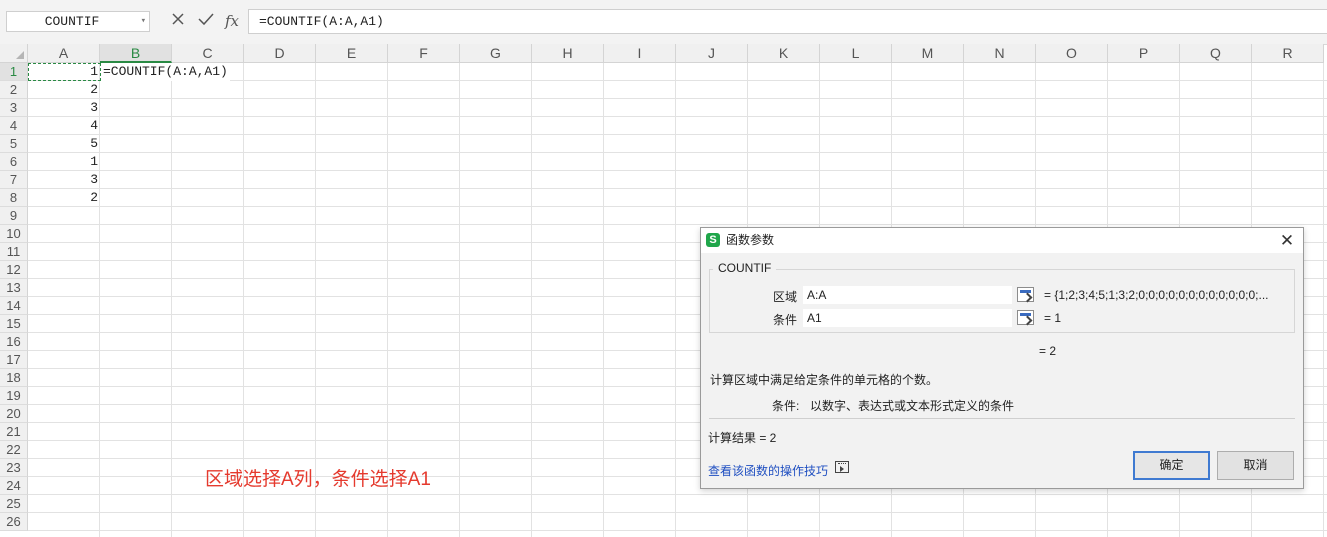  I want to click on check-icon, so click(206, 21).